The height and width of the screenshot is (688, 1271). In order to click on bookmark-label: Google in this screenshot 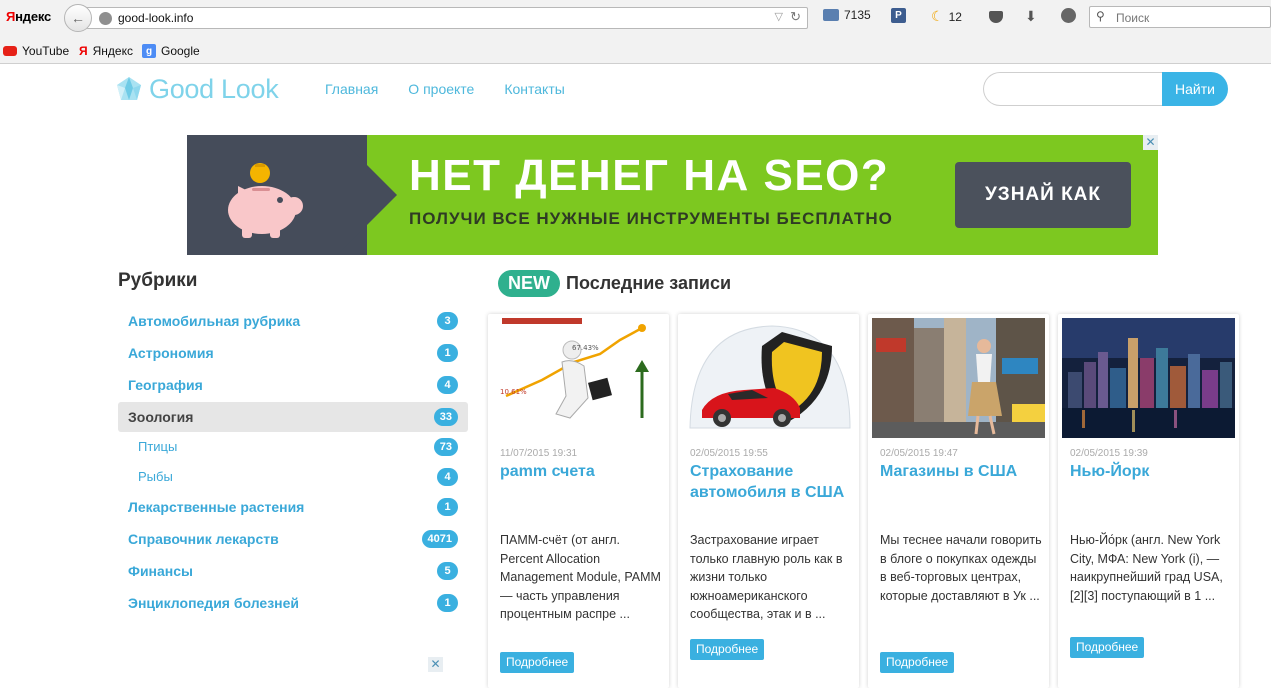, I will do `click(180, 51)`.